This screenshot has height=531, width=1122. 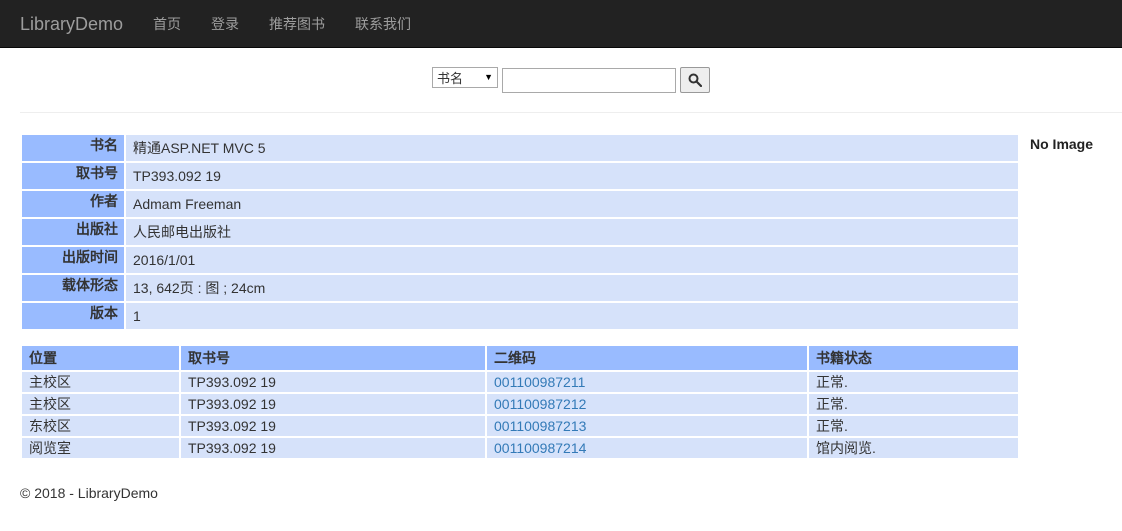 I want to click on book-info-value: Admam Freeman, so click(x=572, y=204).